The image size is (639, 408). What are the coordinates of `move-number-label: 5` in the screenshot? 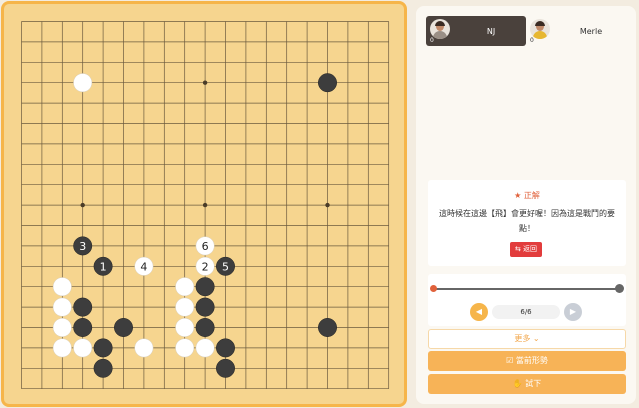 It's located at (225, 266).